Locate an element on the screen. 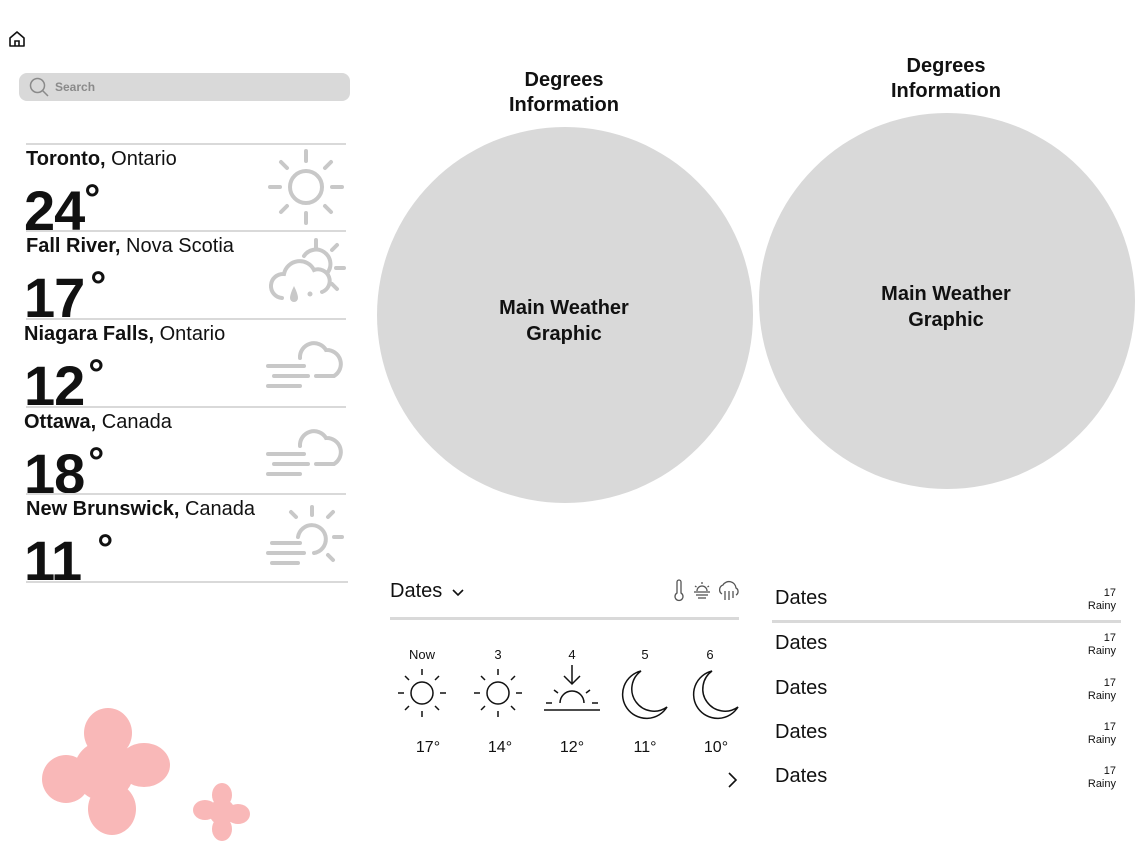 Image resolution: width=1144 pixels, height=843 pixels. chevron-down-icon is located at coordinates (458, 592).